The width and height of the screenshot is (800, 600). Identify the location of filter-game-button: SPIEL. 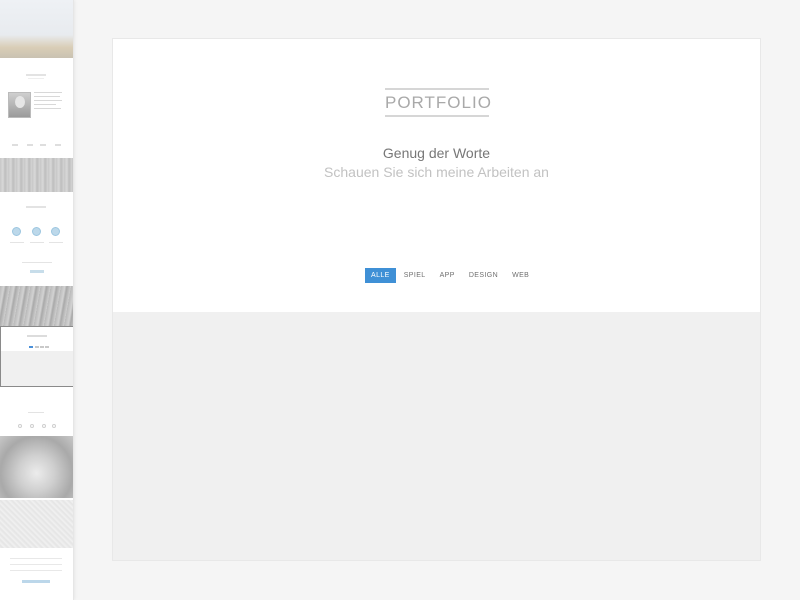
(415, 275).